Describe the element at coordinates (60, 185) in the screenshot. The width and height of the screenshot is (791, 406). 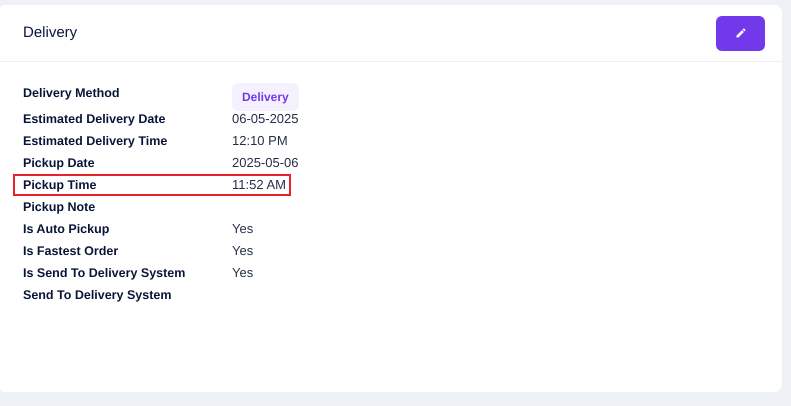
I see `field-label: Pickup Time` at that location.